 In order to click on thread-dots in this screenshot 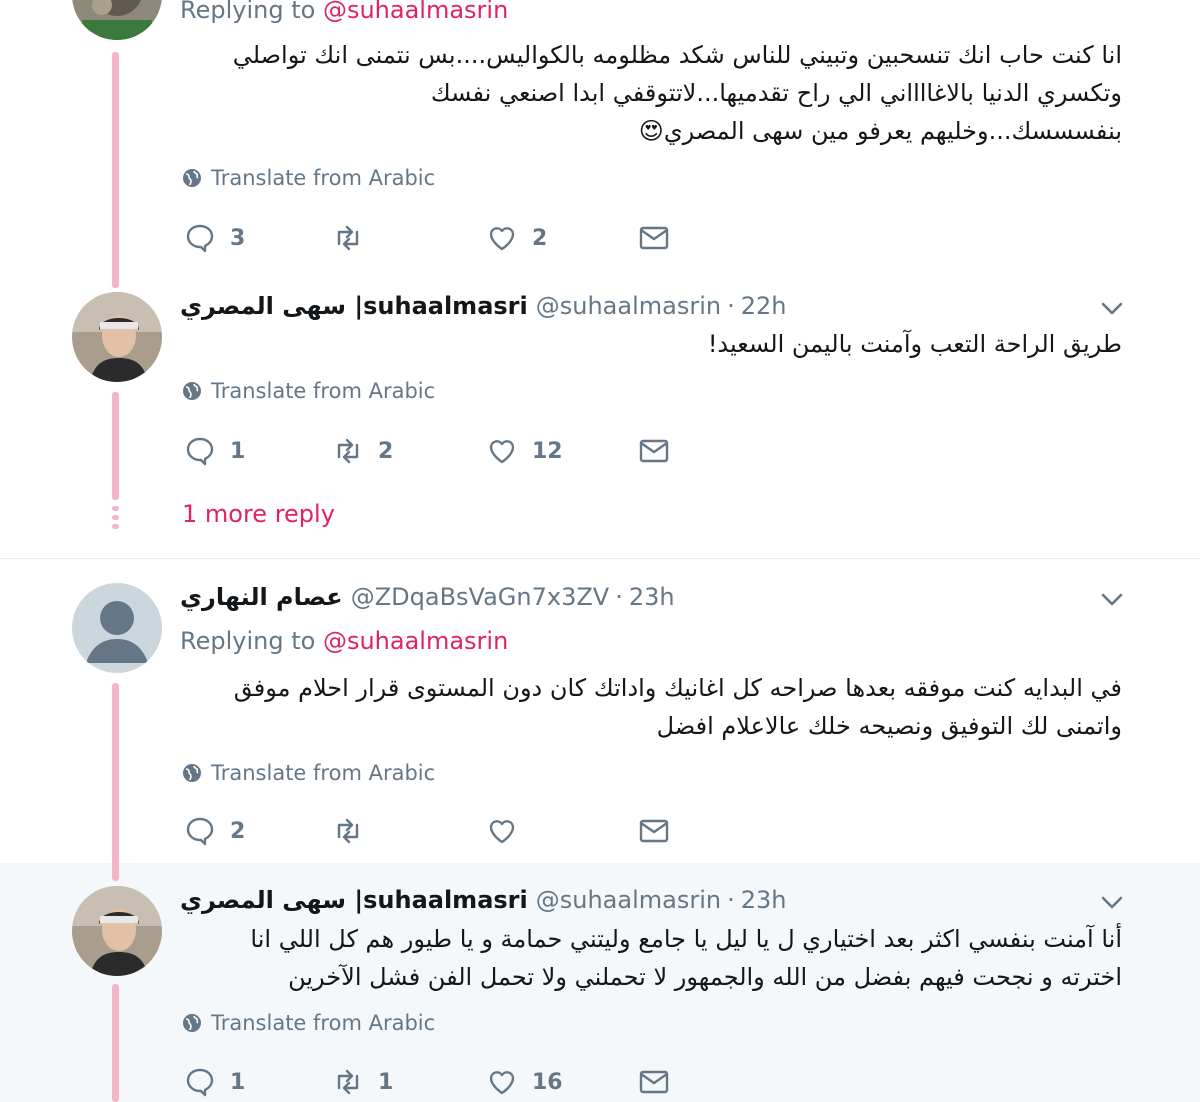, I will do `click(115, 519)`.